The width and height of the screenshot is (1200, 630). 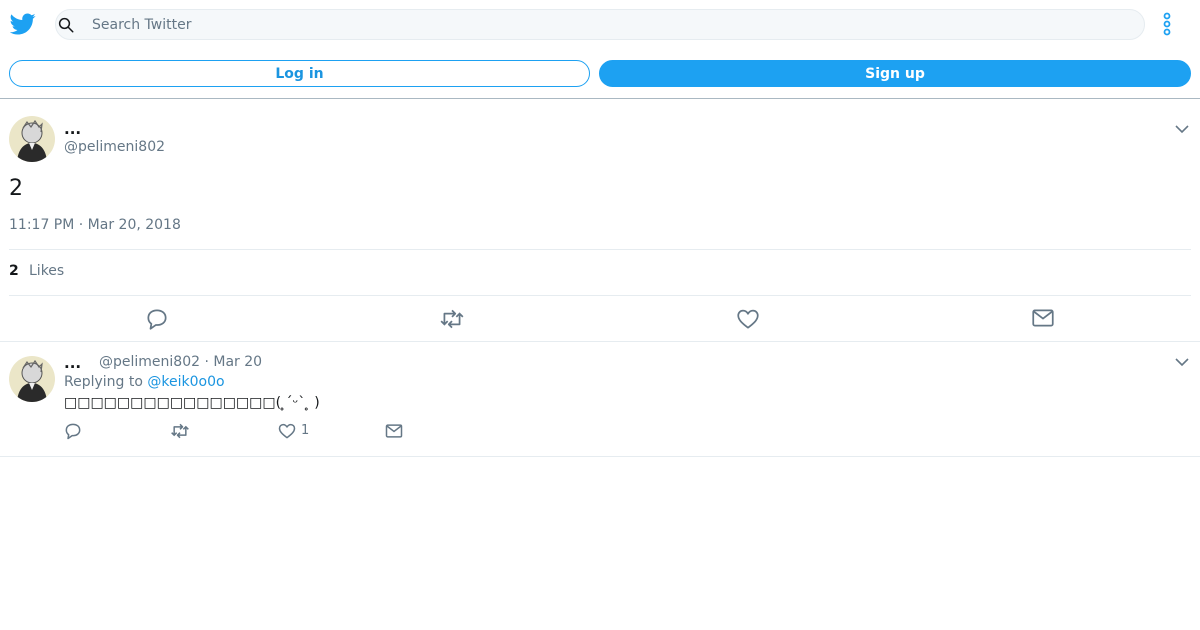 I want to click on reply-author-handle: @pelimeni802 · Mar 20, so click(x=180, y=362).